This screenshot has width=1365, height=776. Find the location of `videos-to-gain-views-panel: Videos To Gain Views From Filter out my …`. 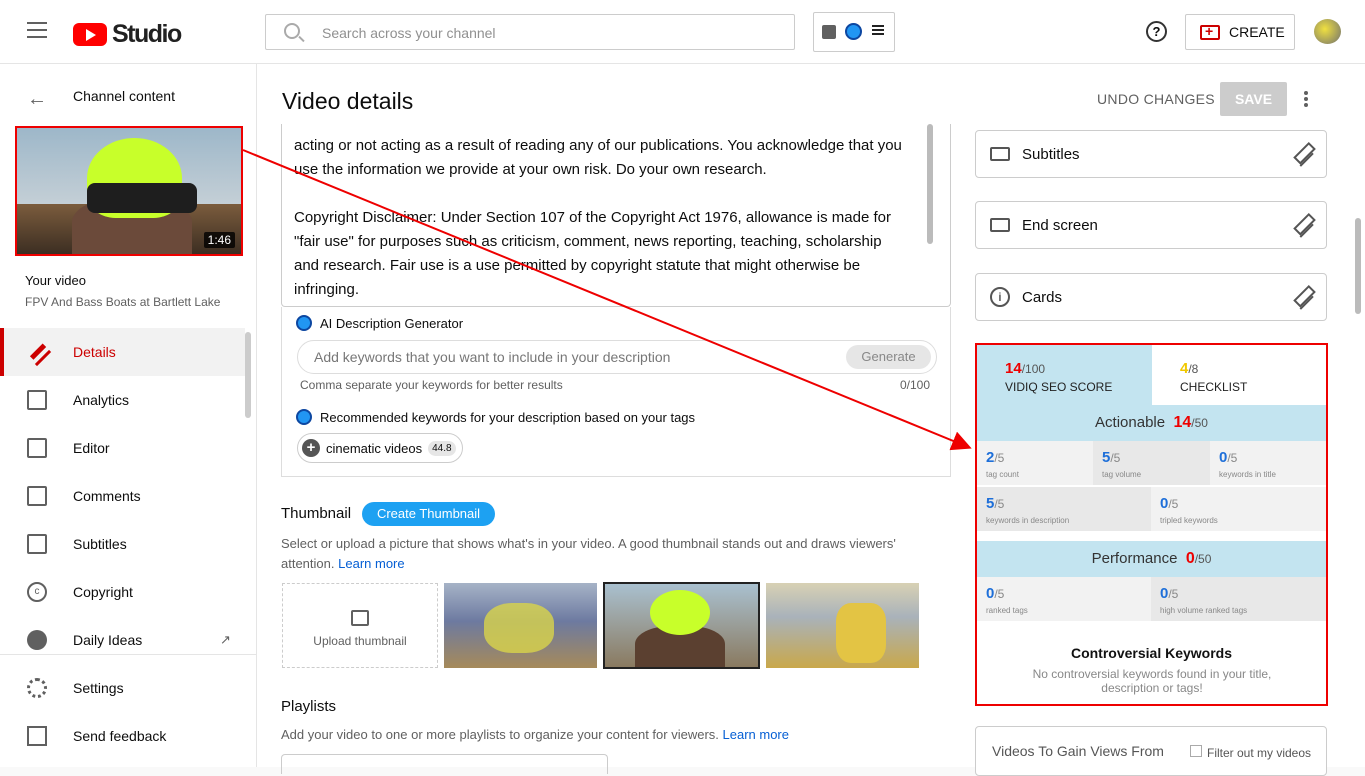

videos-to-gain-views-panel: Videos To Gain Views From Filter out my … is located at coordinates (1151, 751).